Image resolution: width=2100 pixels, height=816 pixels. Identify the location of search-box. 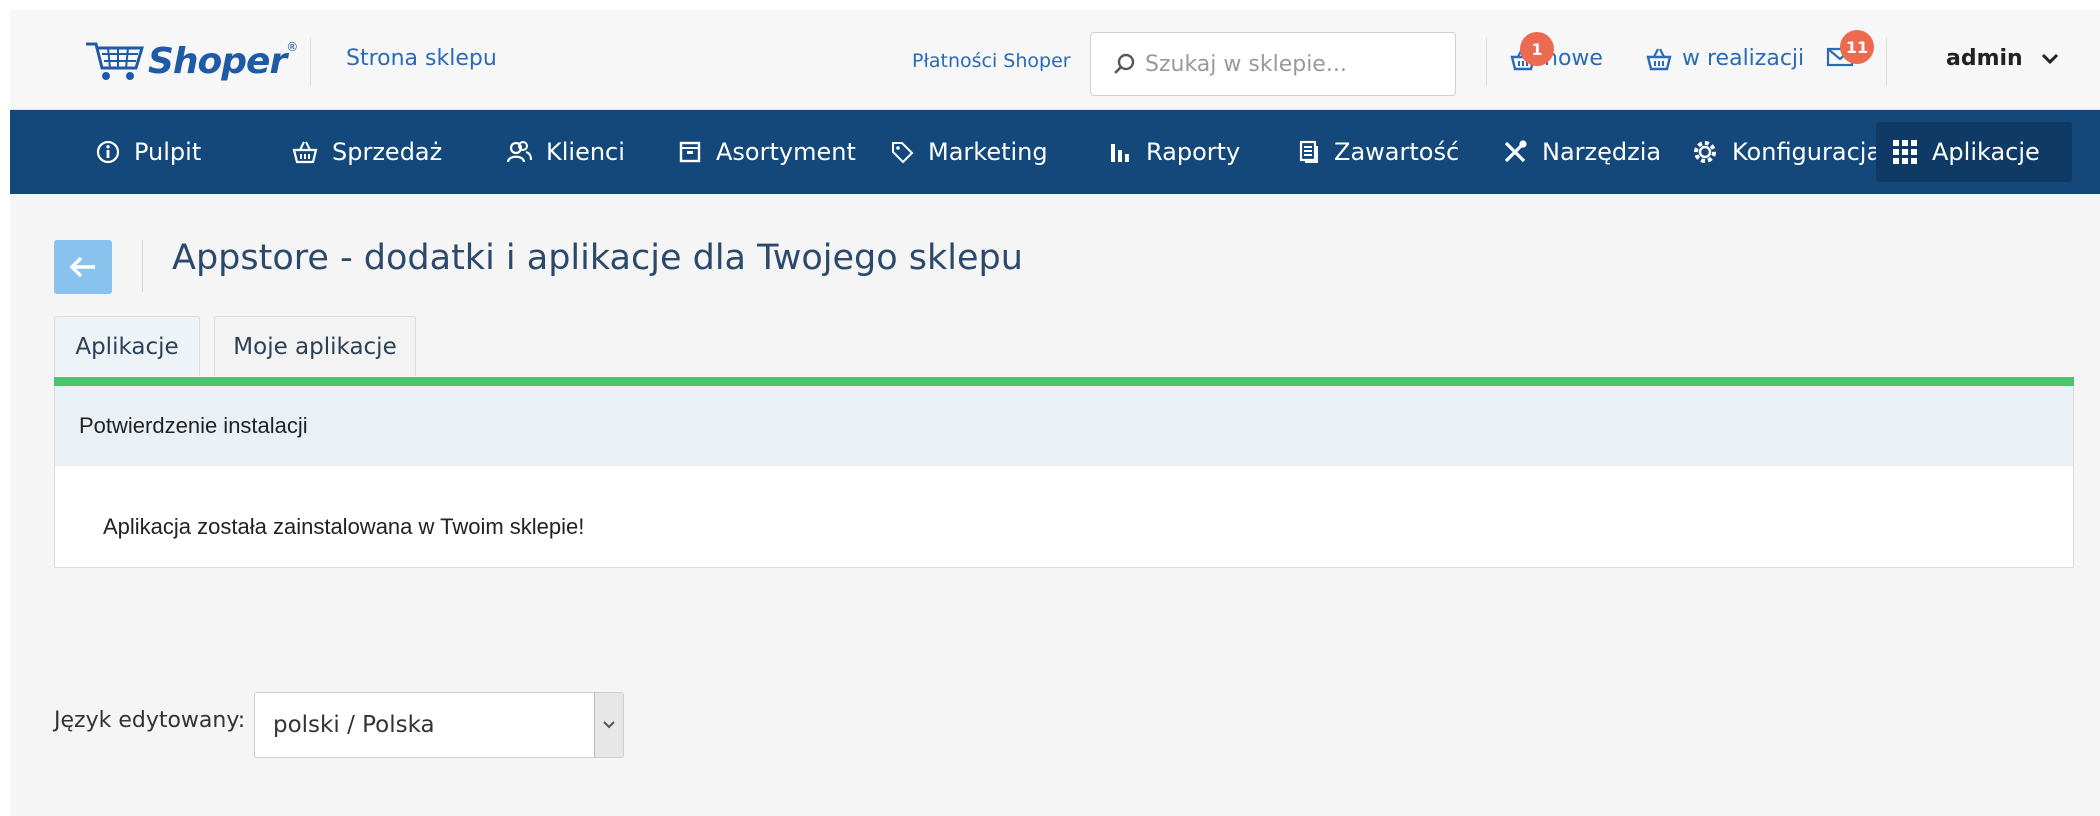
(1273, 64).